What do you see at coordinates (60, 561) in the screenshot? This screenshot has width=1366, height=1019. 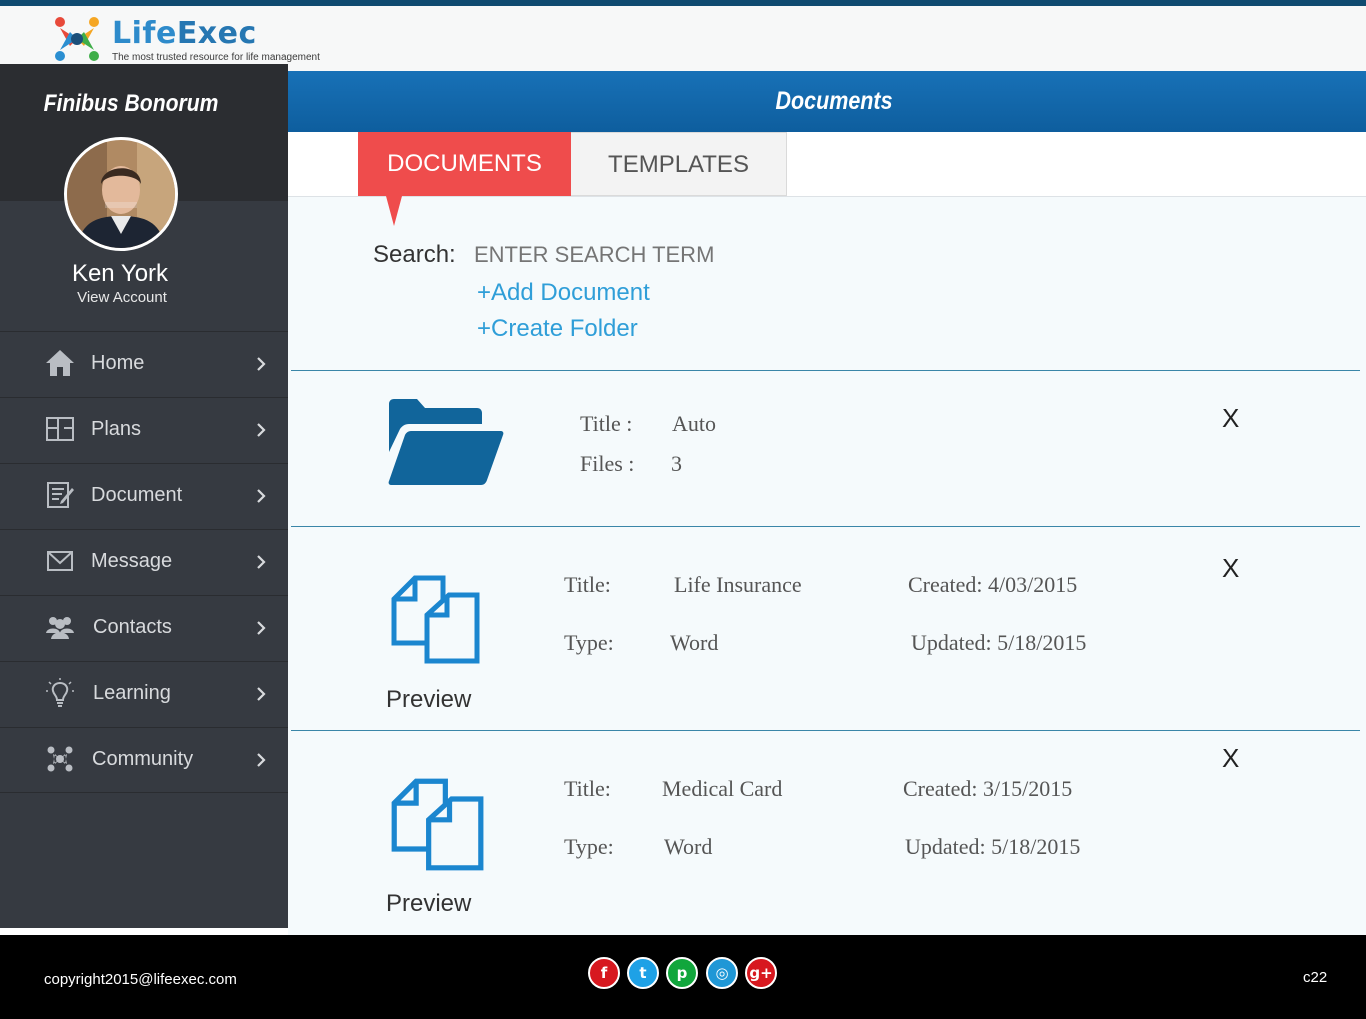 I see `message-icon` at bounding box center [60, 561].